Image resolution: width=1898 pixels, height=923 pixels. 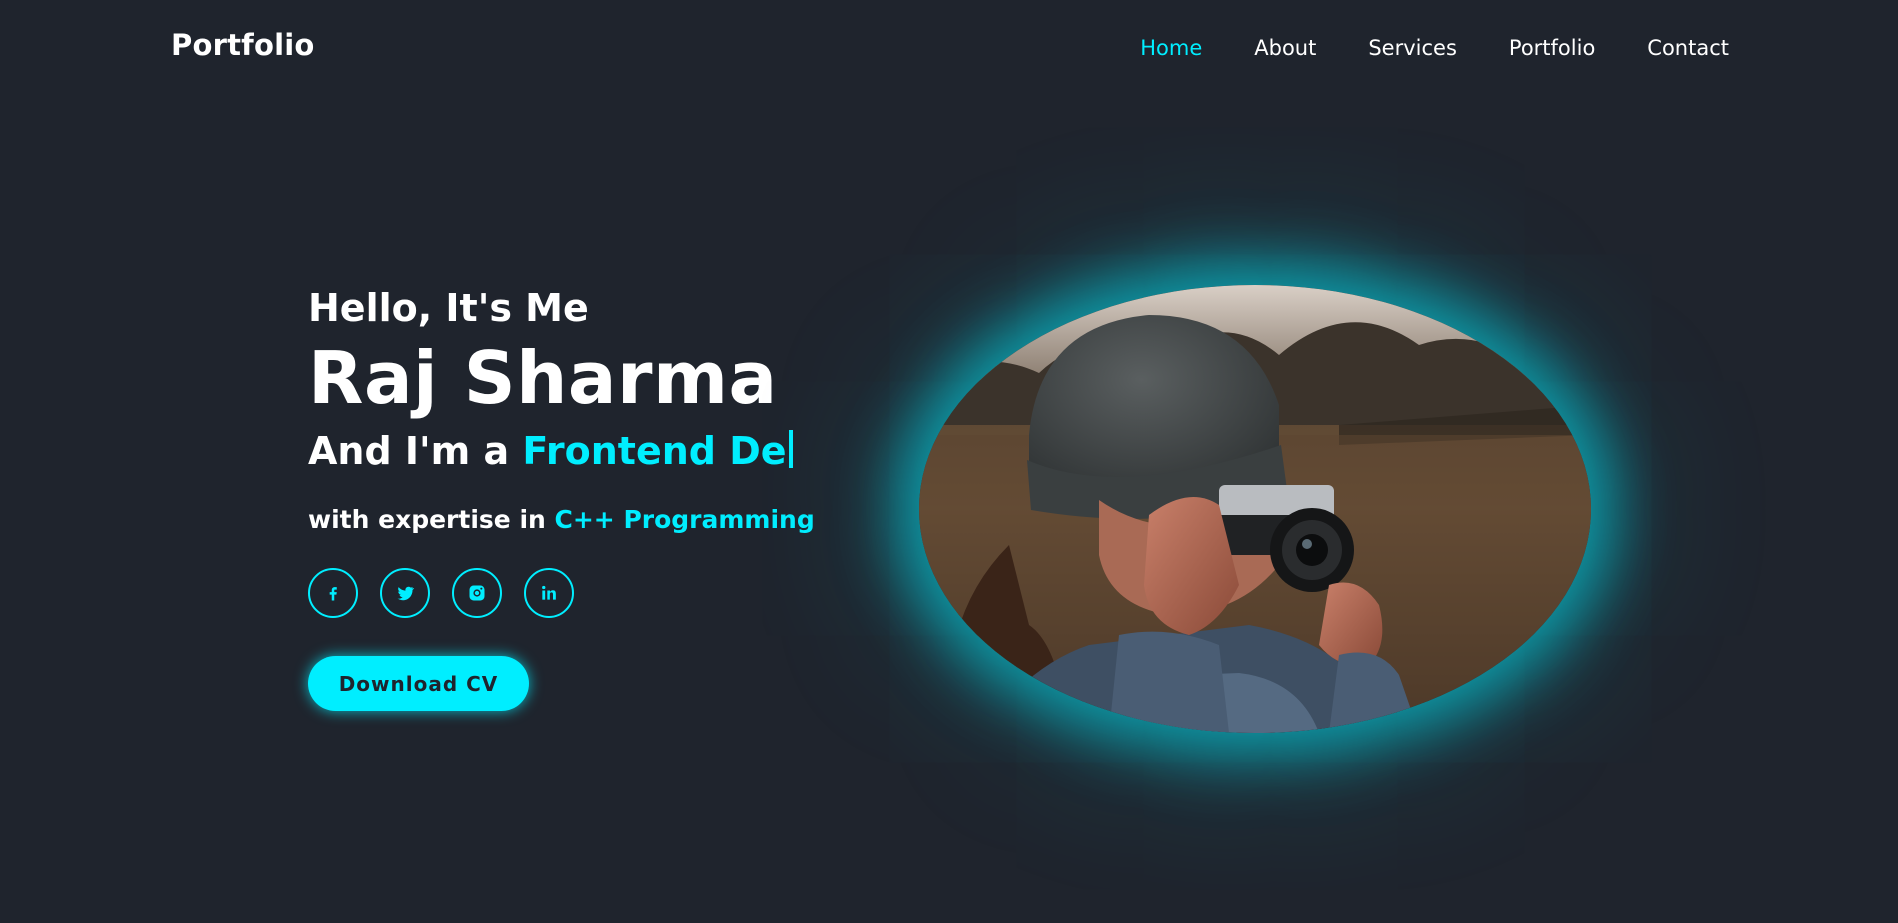 I want to click on twitter-icon, so click(x=406, y=593).